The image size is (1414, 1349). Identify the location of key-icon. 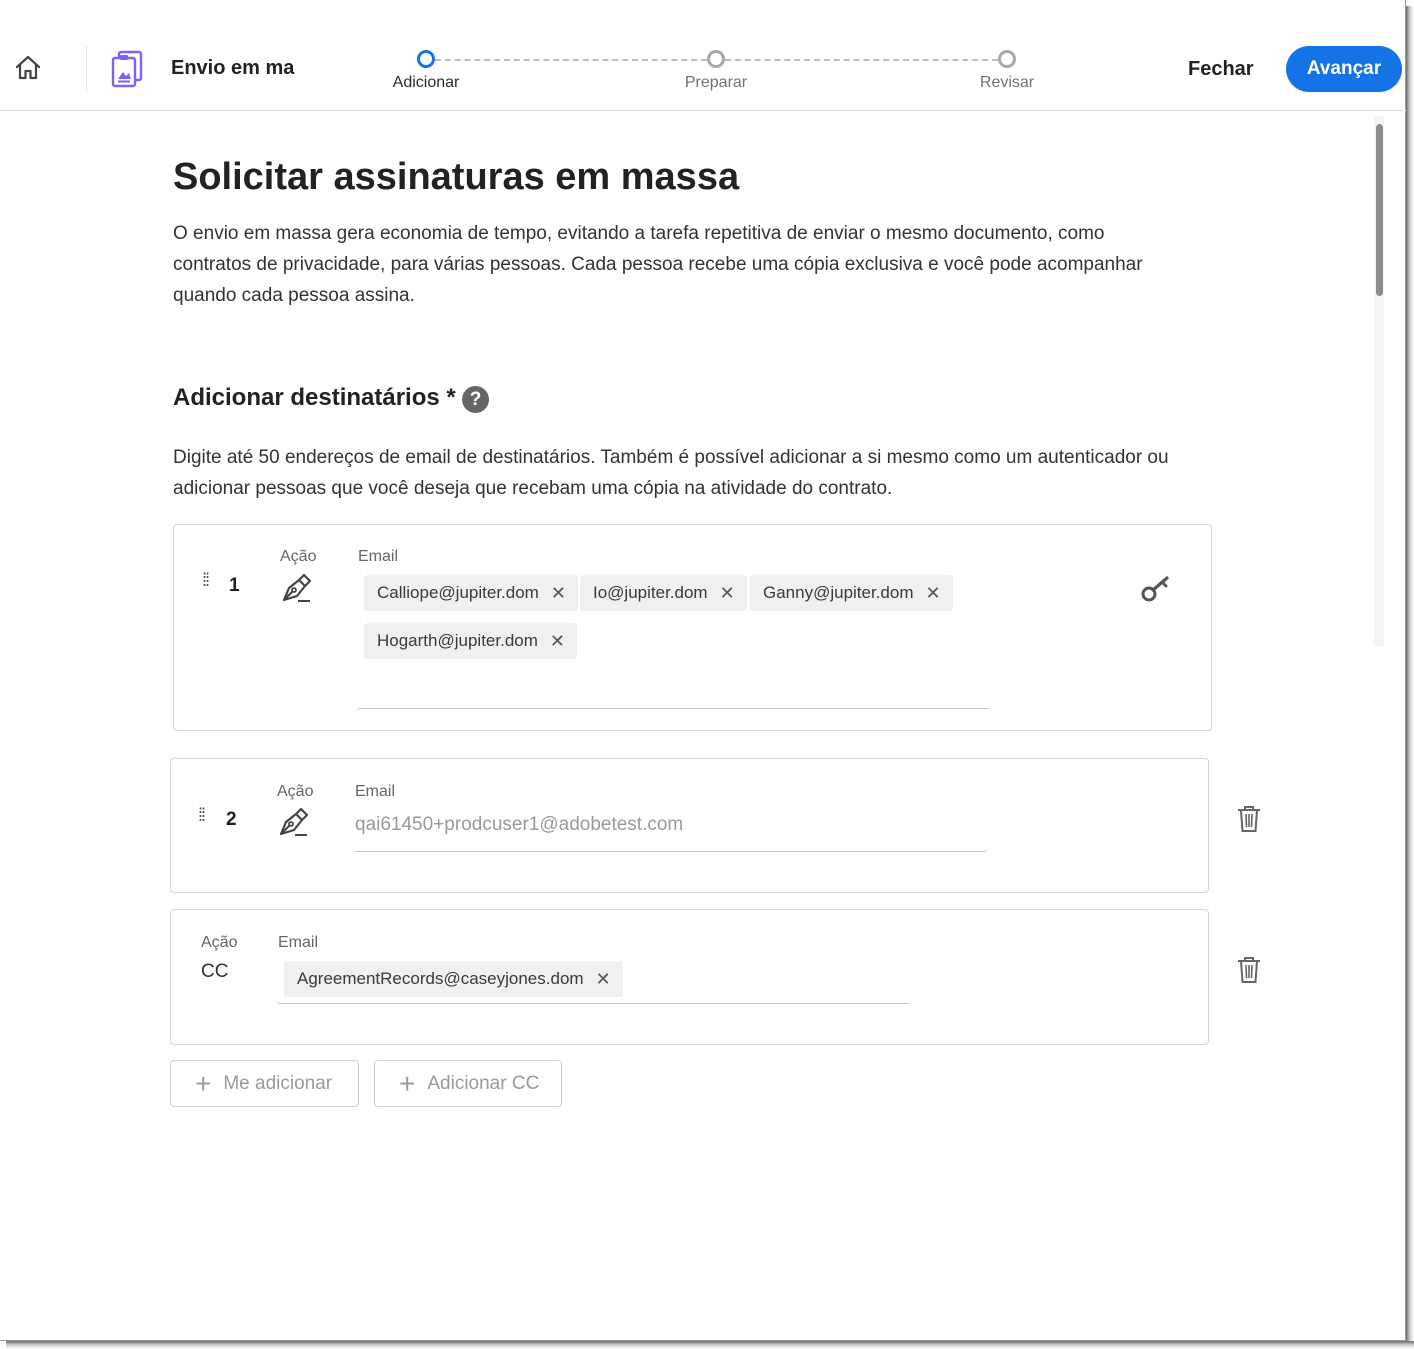
(1156, 588).